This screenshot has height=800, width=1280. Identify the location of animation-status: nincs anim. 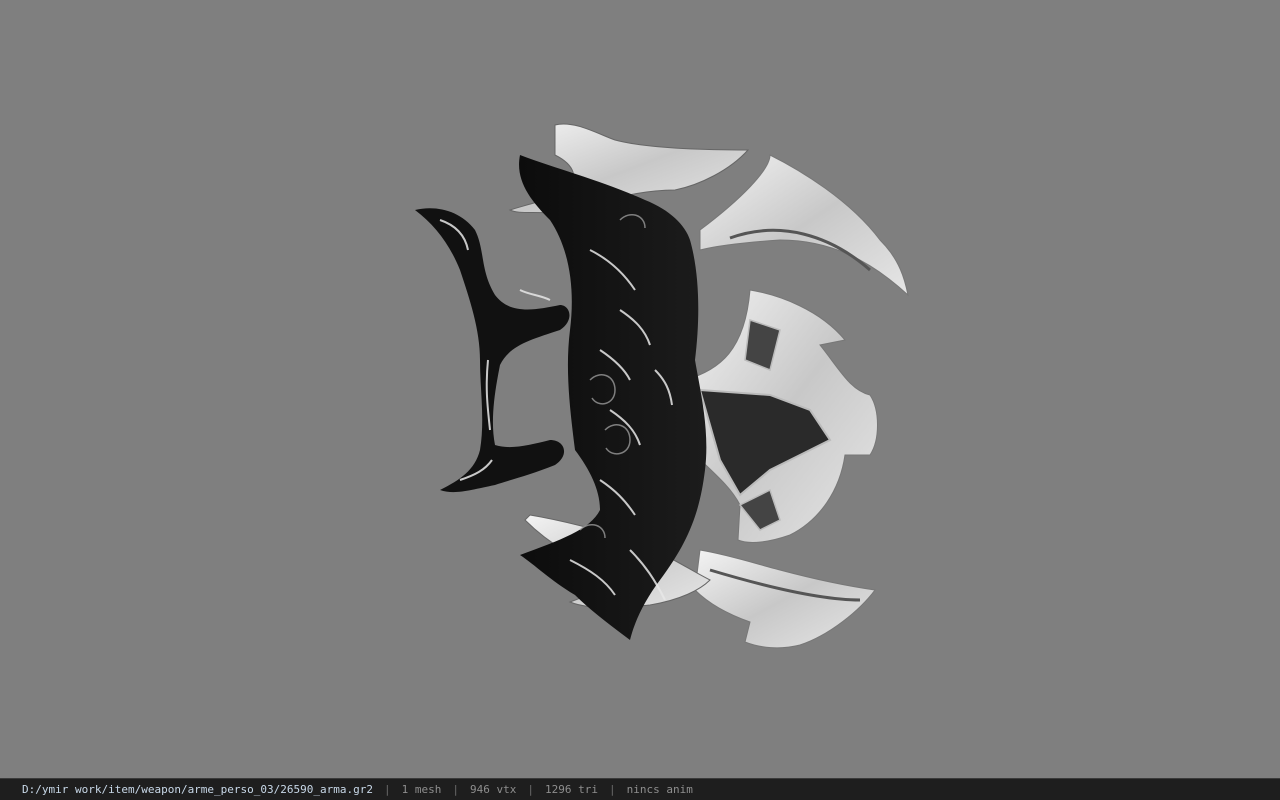
(659, 789).